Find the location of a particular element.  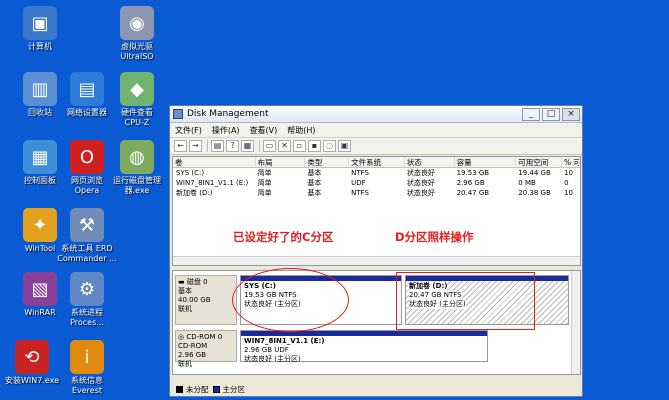

save-icon: ▪ is located at coordinates (314, 146).